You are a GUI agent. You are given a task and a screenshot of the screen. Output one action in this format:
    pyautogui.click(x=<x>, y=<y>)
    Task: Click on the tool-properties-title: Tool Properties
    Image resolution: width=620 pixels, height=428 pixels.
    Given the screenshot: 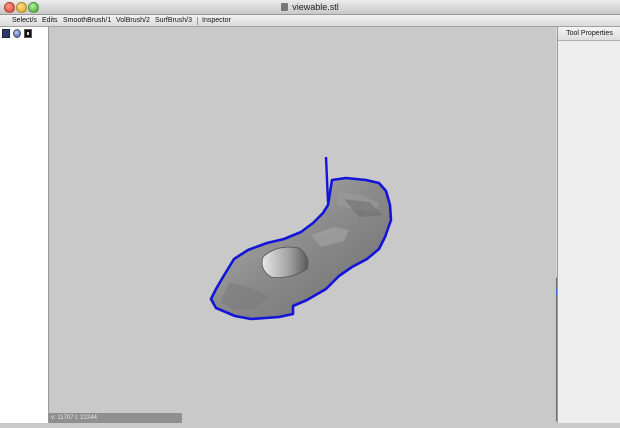 What is the action you would take?
    pyautogui.click(x=589, y=34)
    